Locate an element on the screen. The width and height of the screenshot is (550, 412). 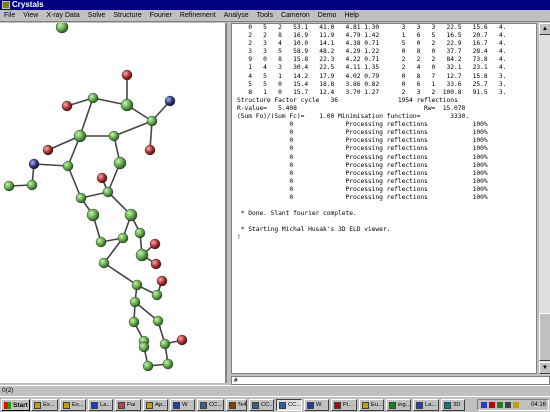
start-button: Start is located at coordinates (15, 405).